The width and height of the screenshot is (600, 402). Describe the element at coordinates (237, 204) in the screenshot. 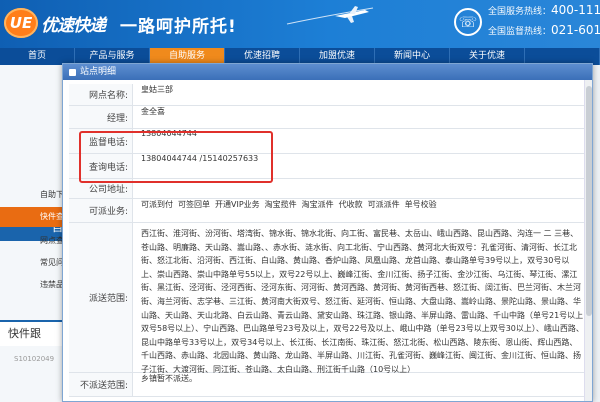

I see `service-item: 开通VIP业务` at that location.